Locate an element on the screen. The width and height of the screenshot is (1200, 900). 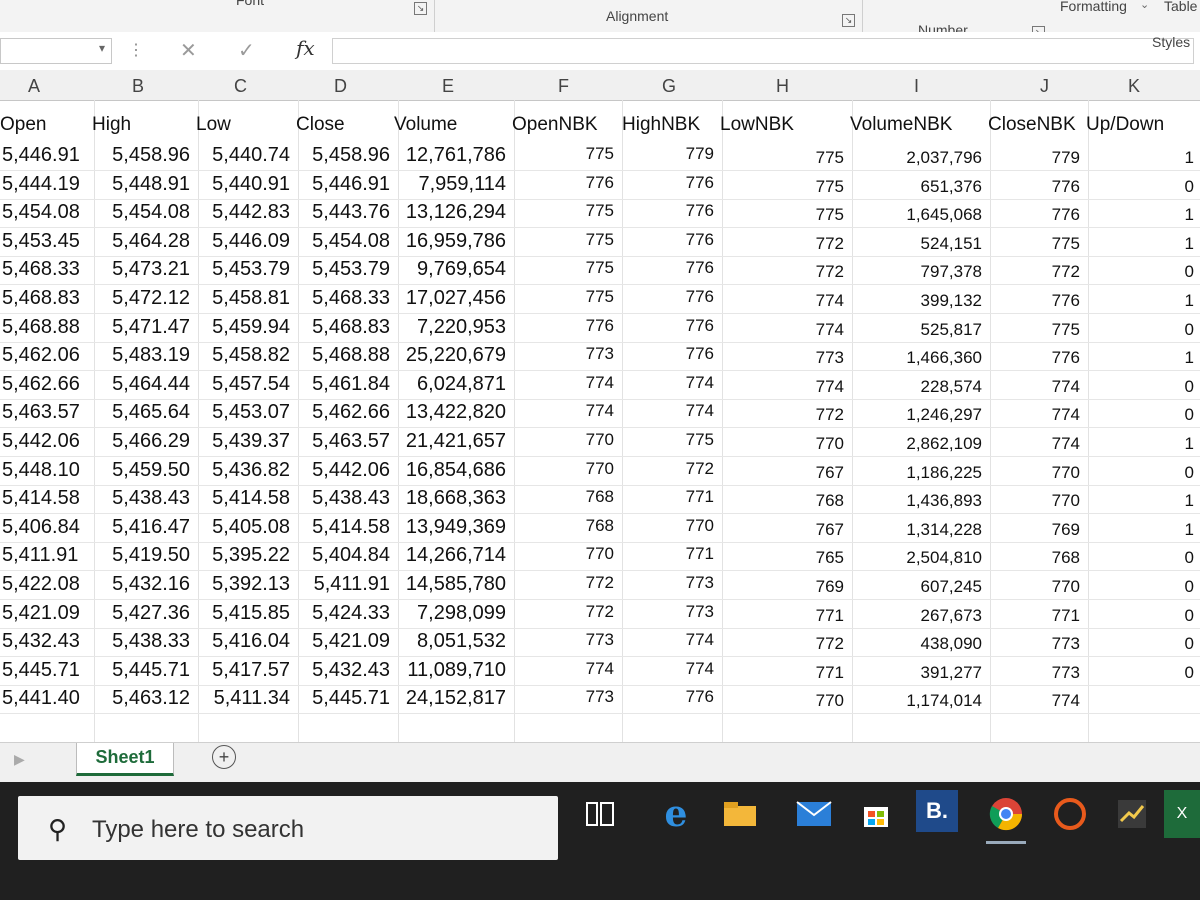
table-cell: 6,024,871 is located at coordinates (461, 384).